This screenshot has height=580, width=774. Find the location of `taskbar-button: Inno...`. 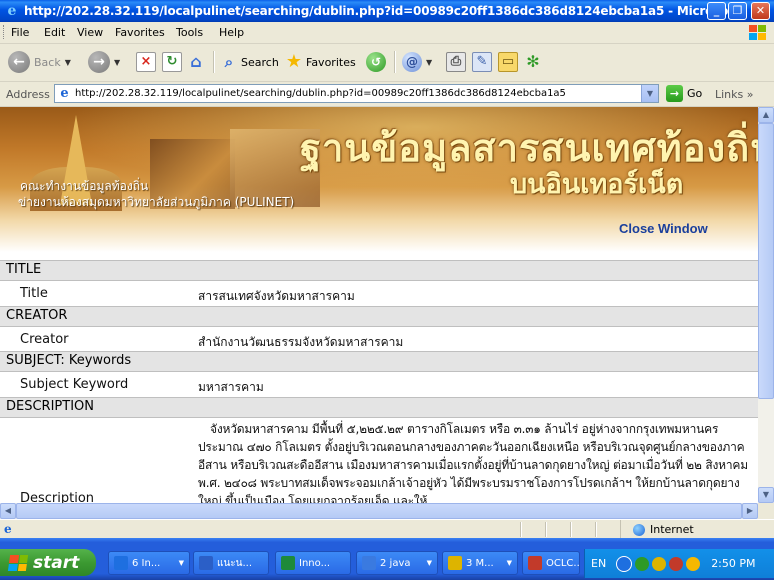

taskbar-button: Inno... is located at coordinates (313, 563).